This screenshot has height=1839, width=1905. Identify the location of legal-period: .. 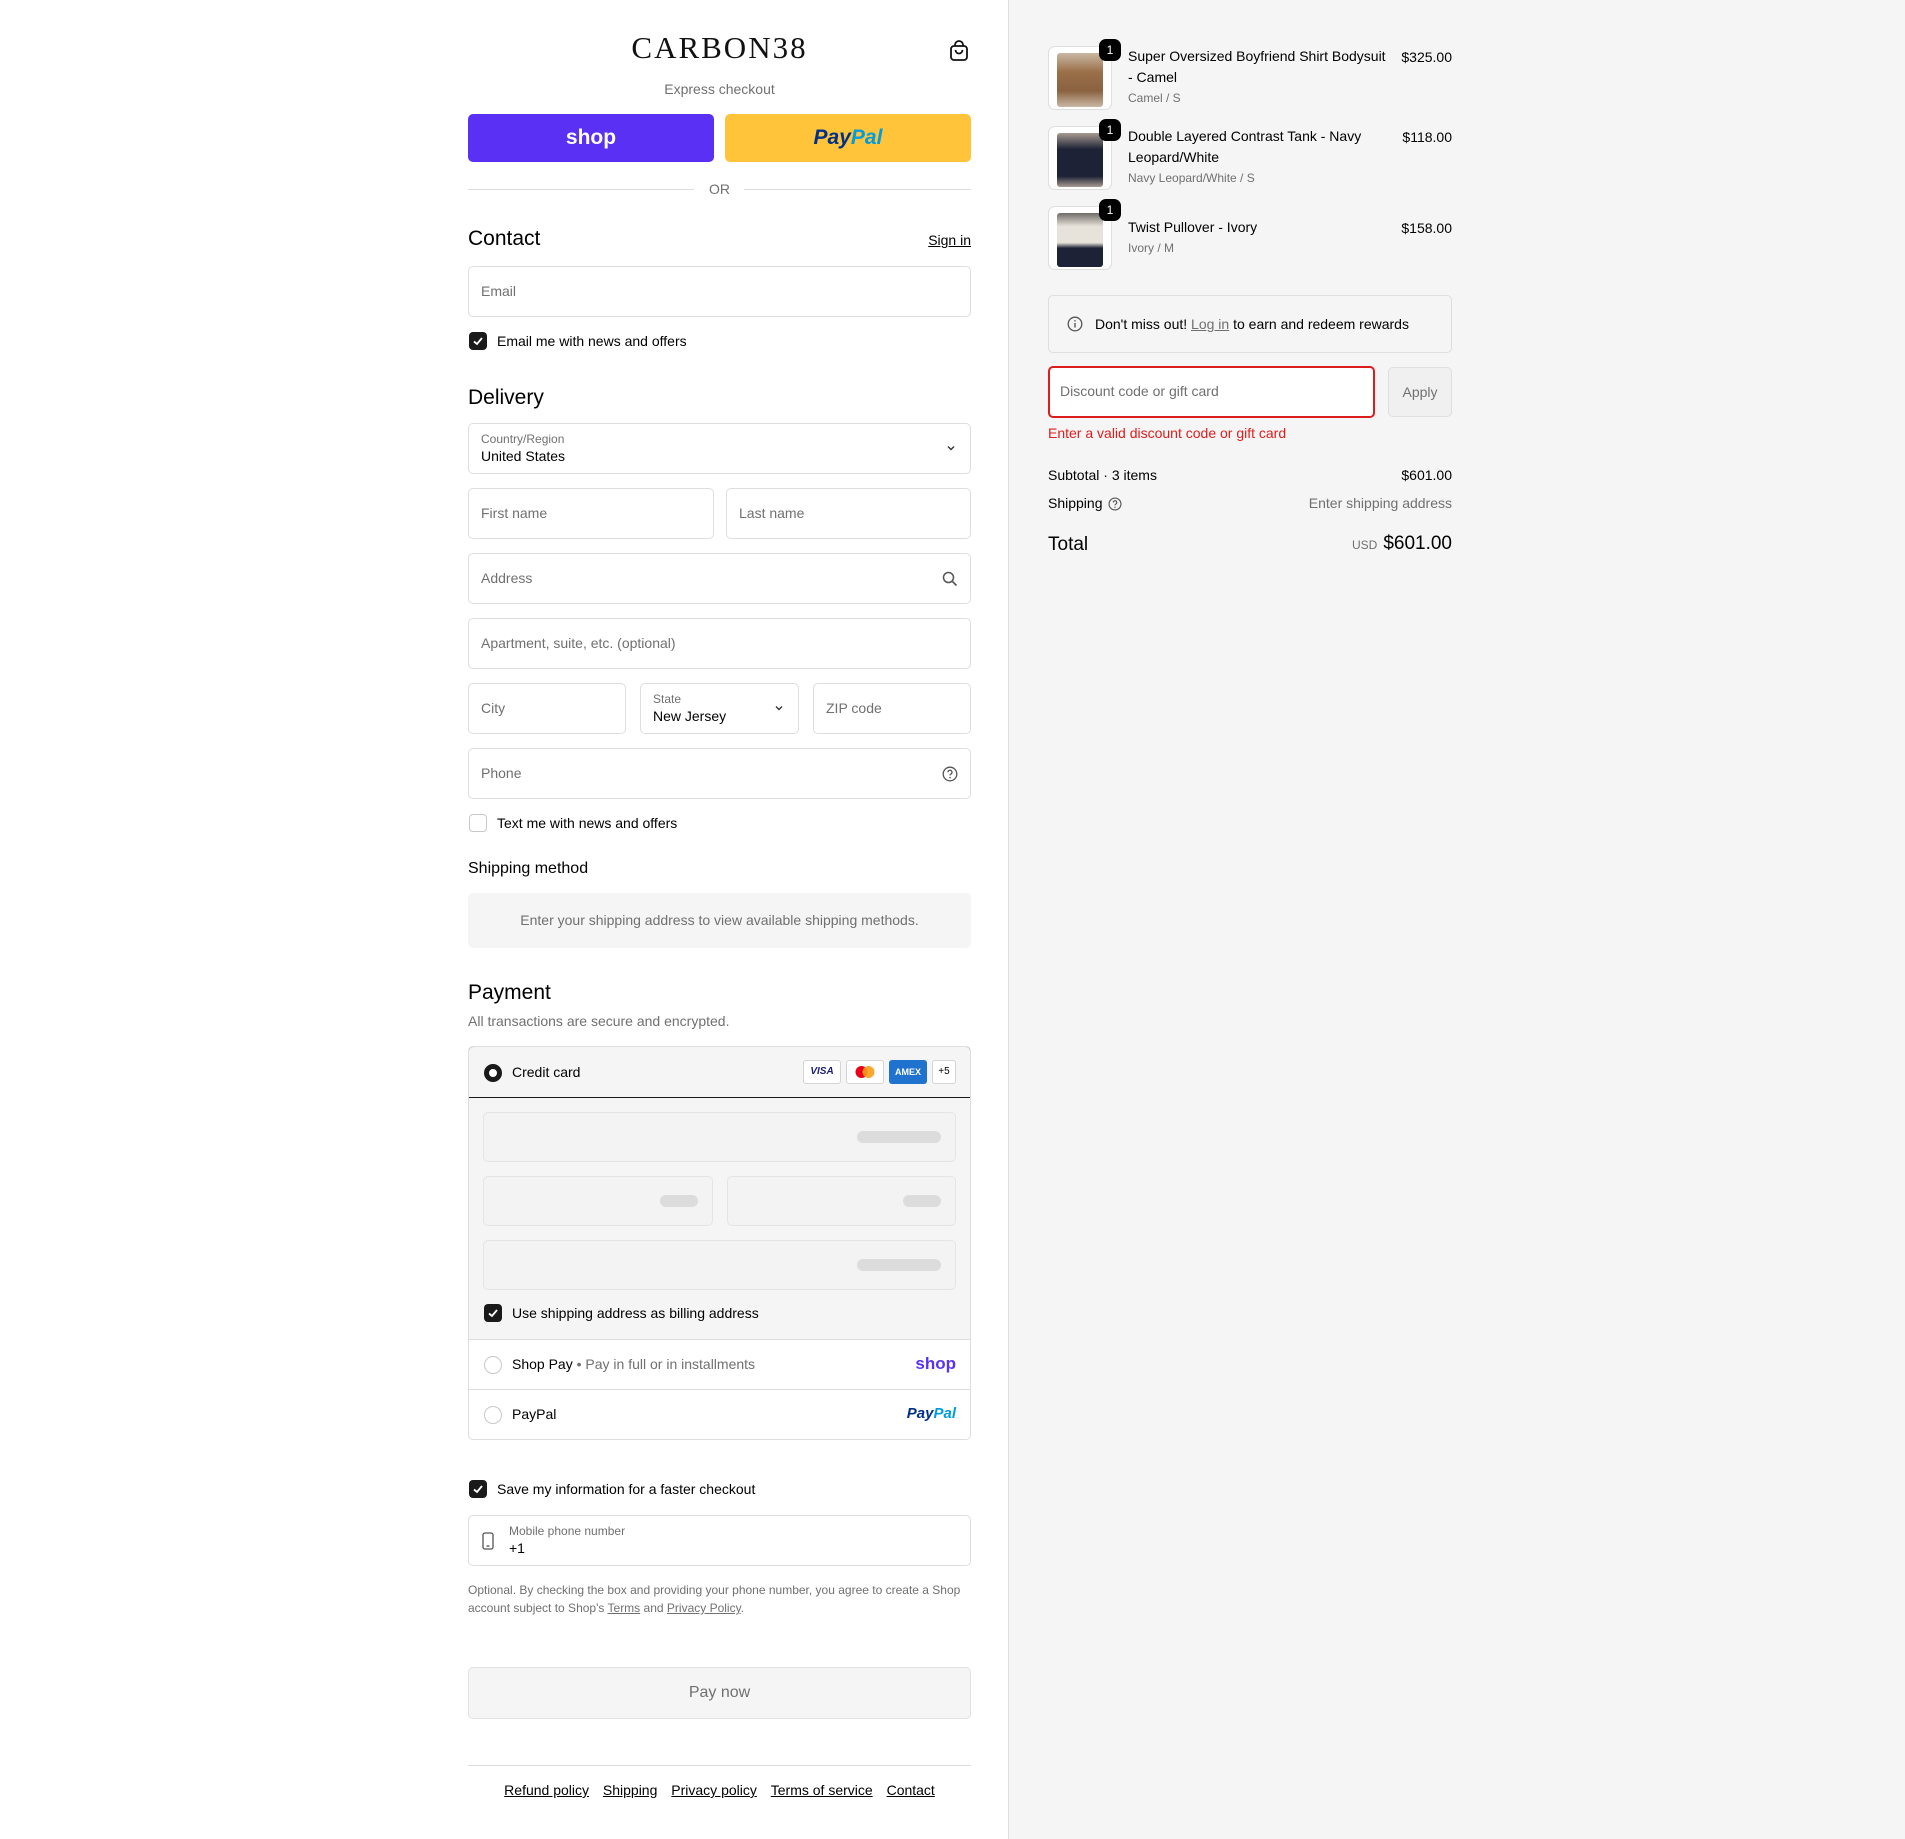
(742, 1608).